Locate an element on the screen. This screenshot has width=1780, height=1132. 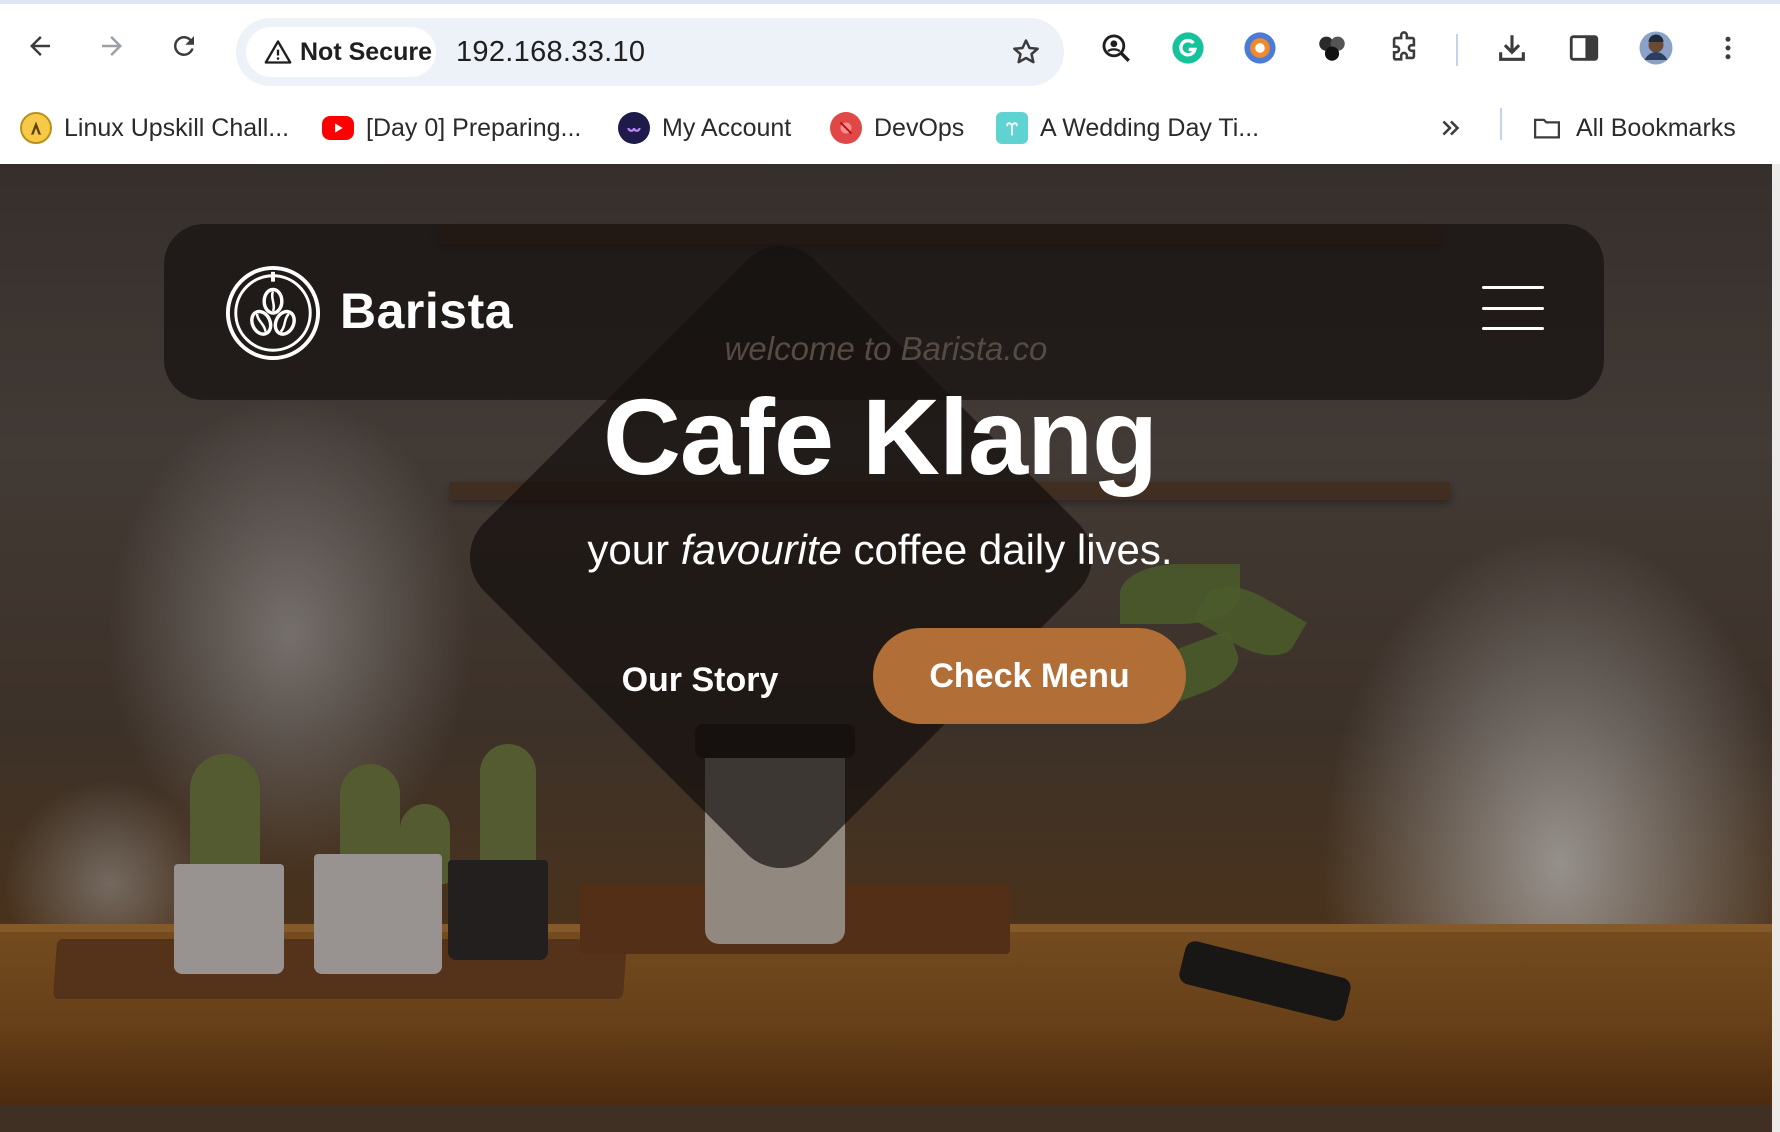
puzzle-icon is located at coordinates (1404, 46).